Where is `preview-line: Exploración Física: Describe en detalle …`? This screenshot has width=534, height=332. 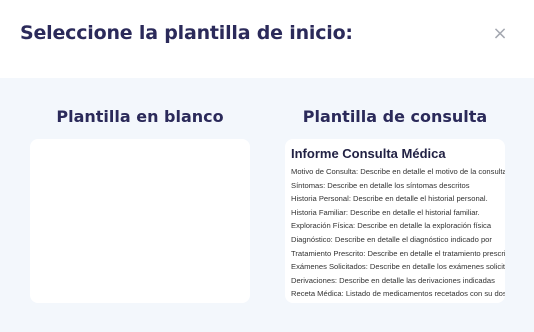 preview-line: Exploración Física: Describe en detalle … is located at coordinates (391, 226).